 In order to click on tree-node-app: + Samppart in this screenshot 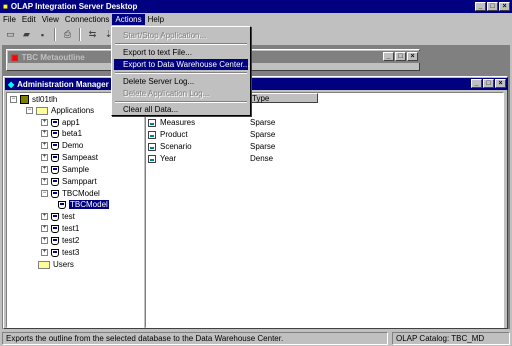, I will do `click(69, 181)`.